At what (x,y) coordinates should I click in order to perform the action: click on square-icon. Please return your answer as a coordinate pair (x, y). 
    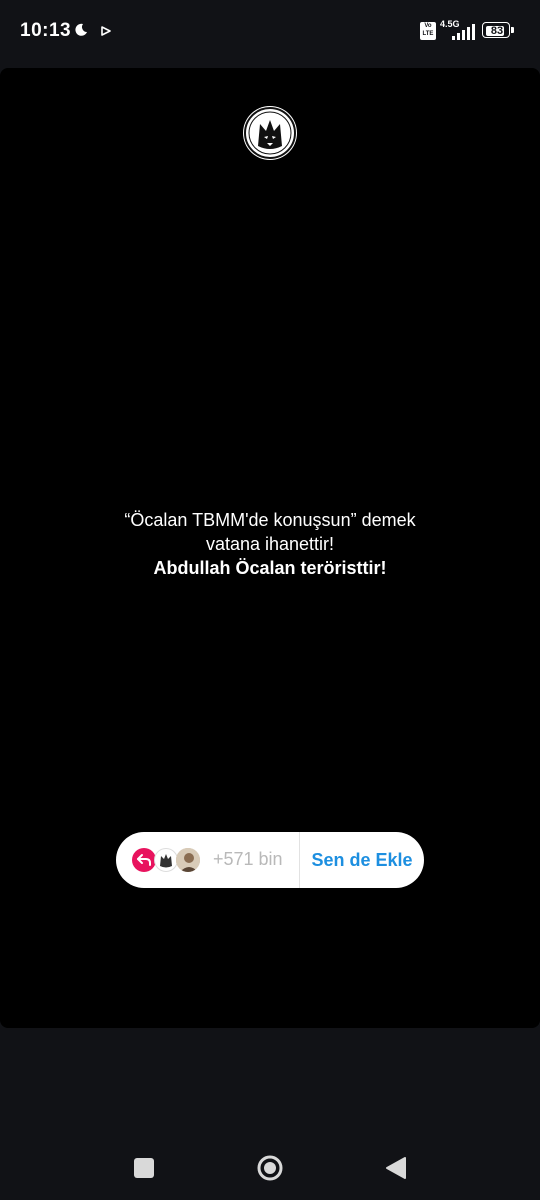
    Looking at the image, I should click on (144, 1168).